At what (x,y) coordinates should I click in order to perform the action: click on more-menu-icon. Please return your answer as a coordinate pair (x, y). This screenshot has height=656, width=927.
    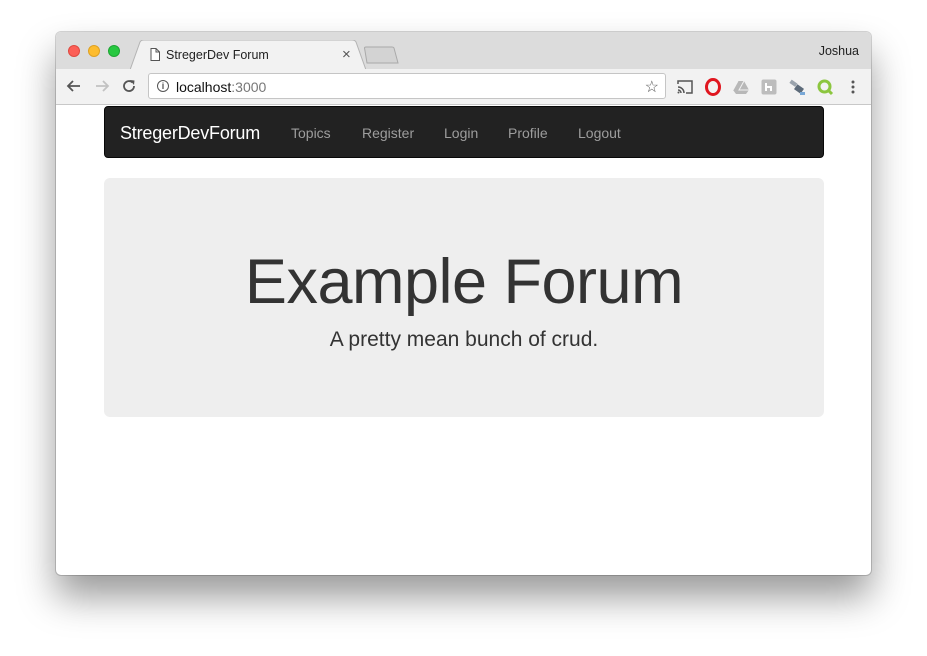
    Looking at the image, I should click on (853, 87).